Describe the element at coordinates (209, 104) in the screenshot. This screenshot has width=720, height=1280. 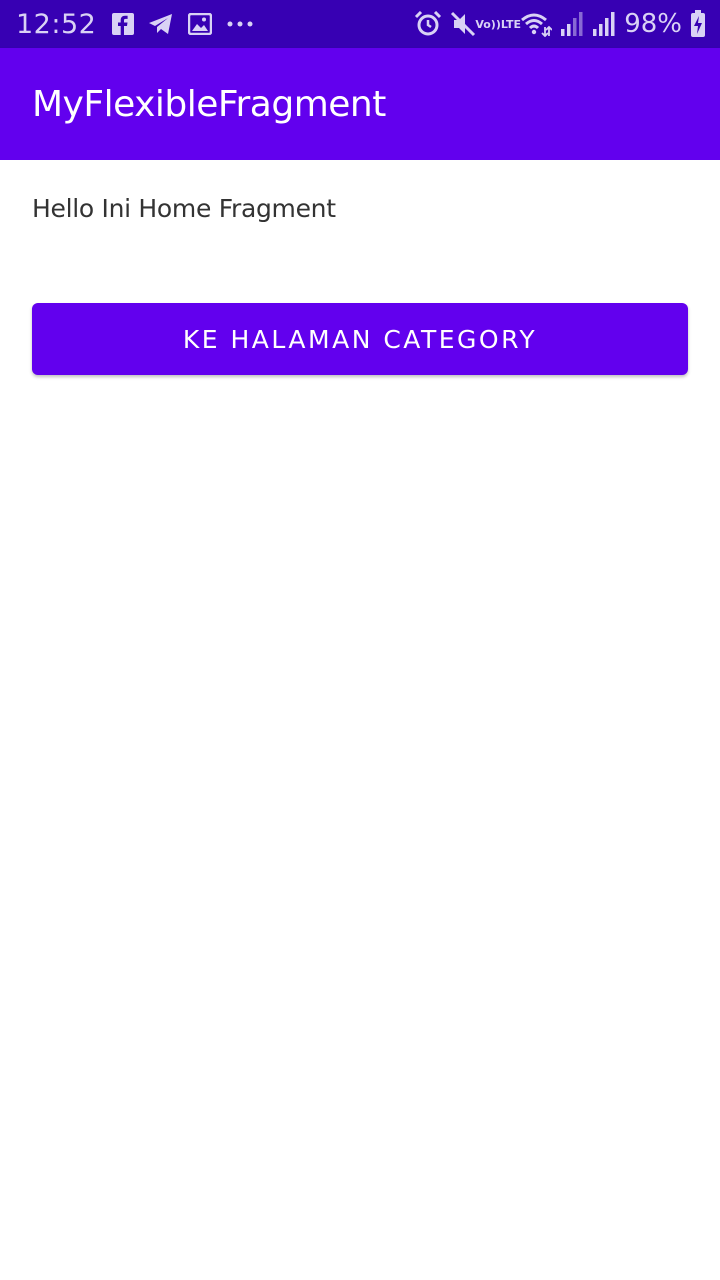
I see `app-title: MyFlexibleFragment` at that location.